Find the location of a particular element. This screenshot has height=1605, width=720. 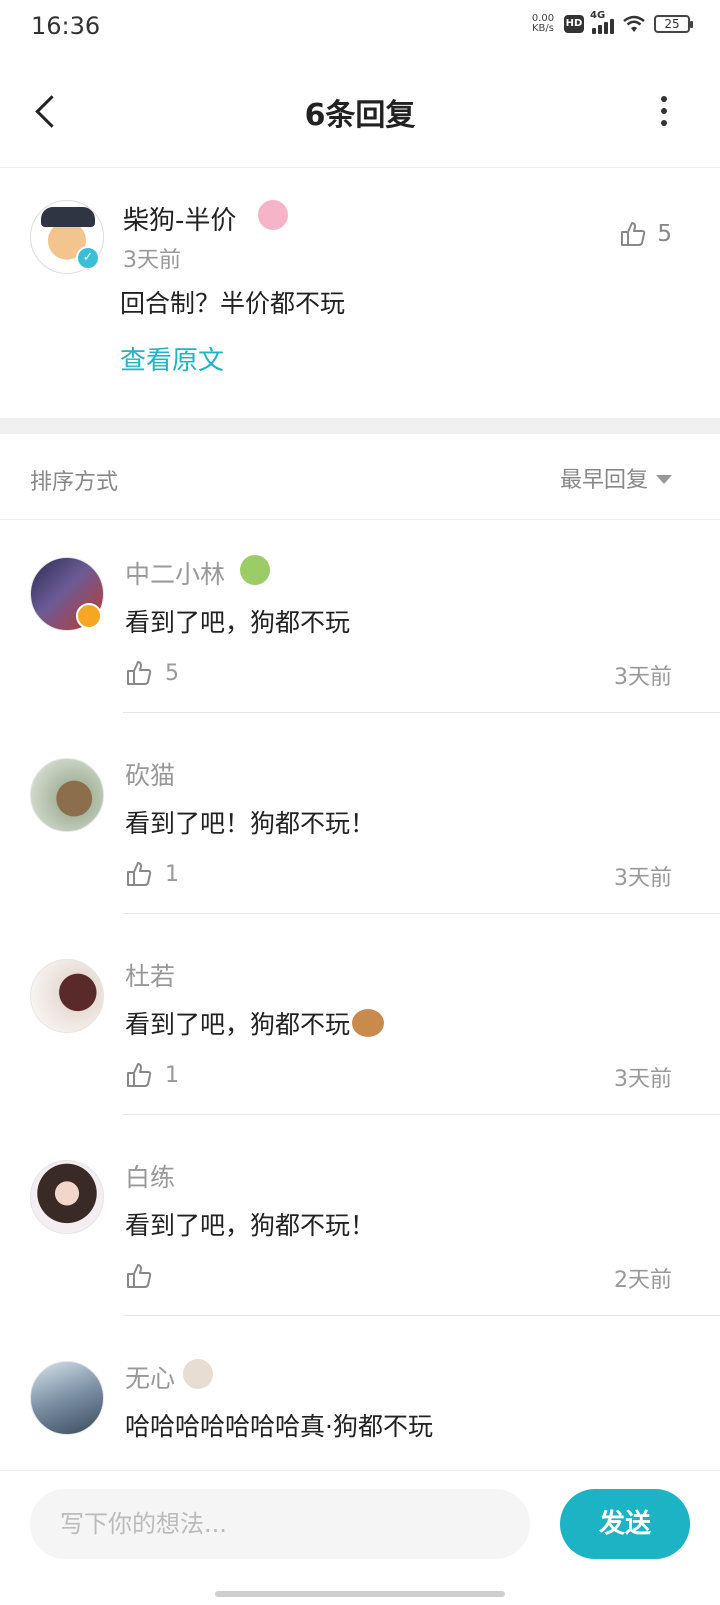

hd-icon: HD is located at coordinates (574, 24).